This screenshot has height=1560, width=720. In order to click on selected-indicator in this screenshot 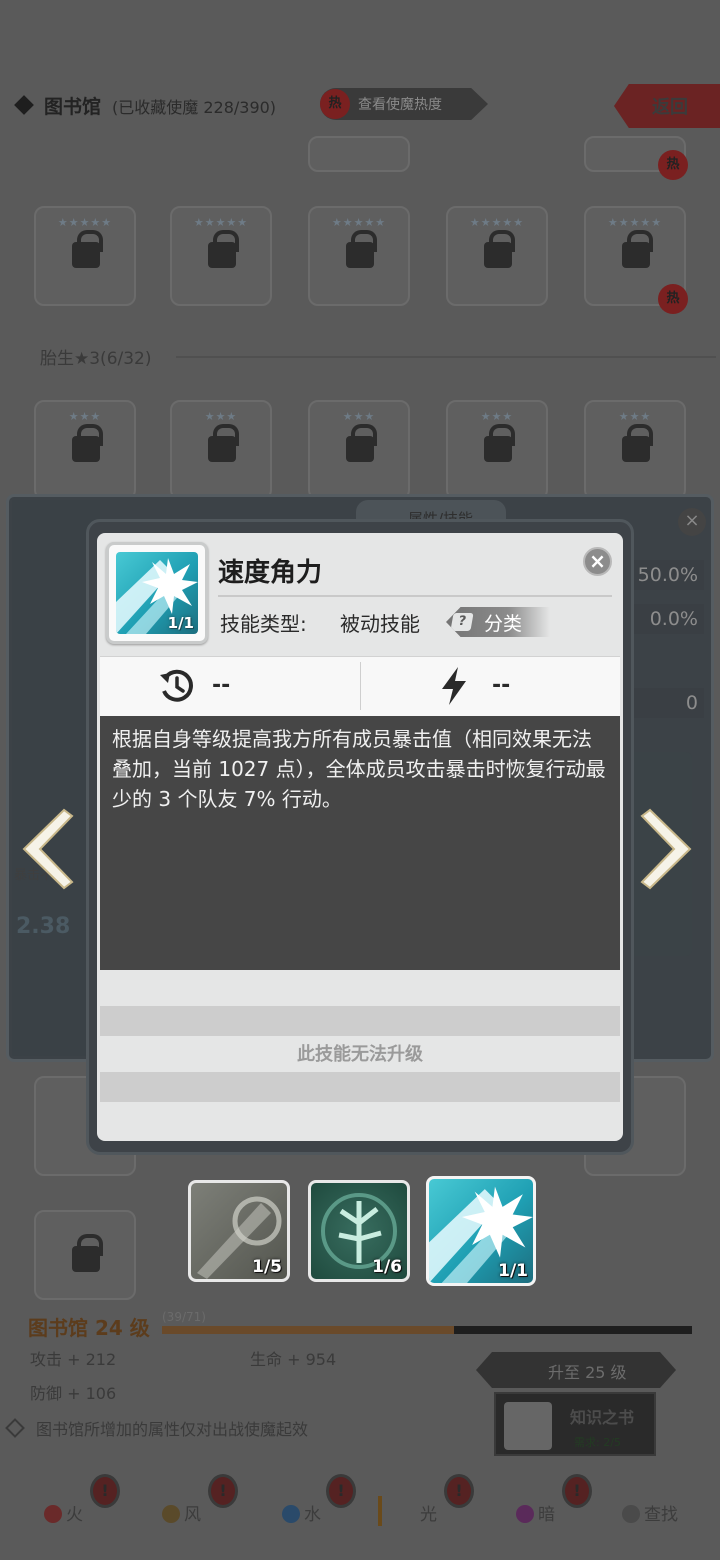, I will do `click(380, 1511)`.